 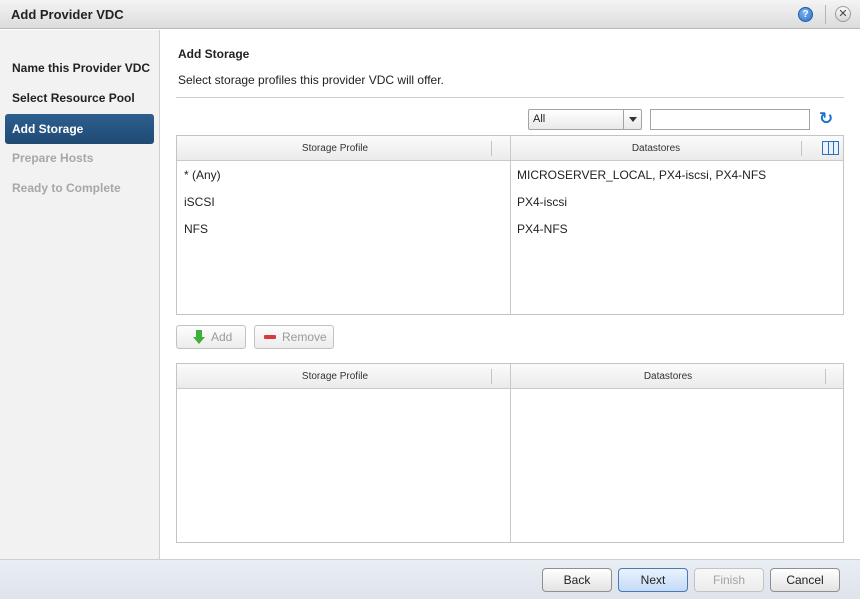 I want to click on next-button: Next, so click(x=653, y=580).